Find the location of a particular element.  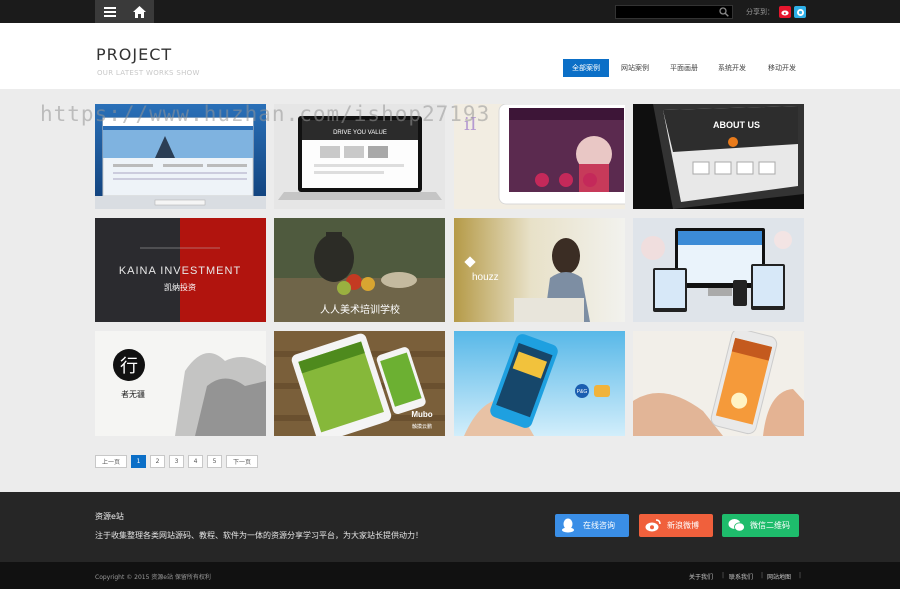

tile-image: 人人美术培训学校 is located at coordinates (359, 270).